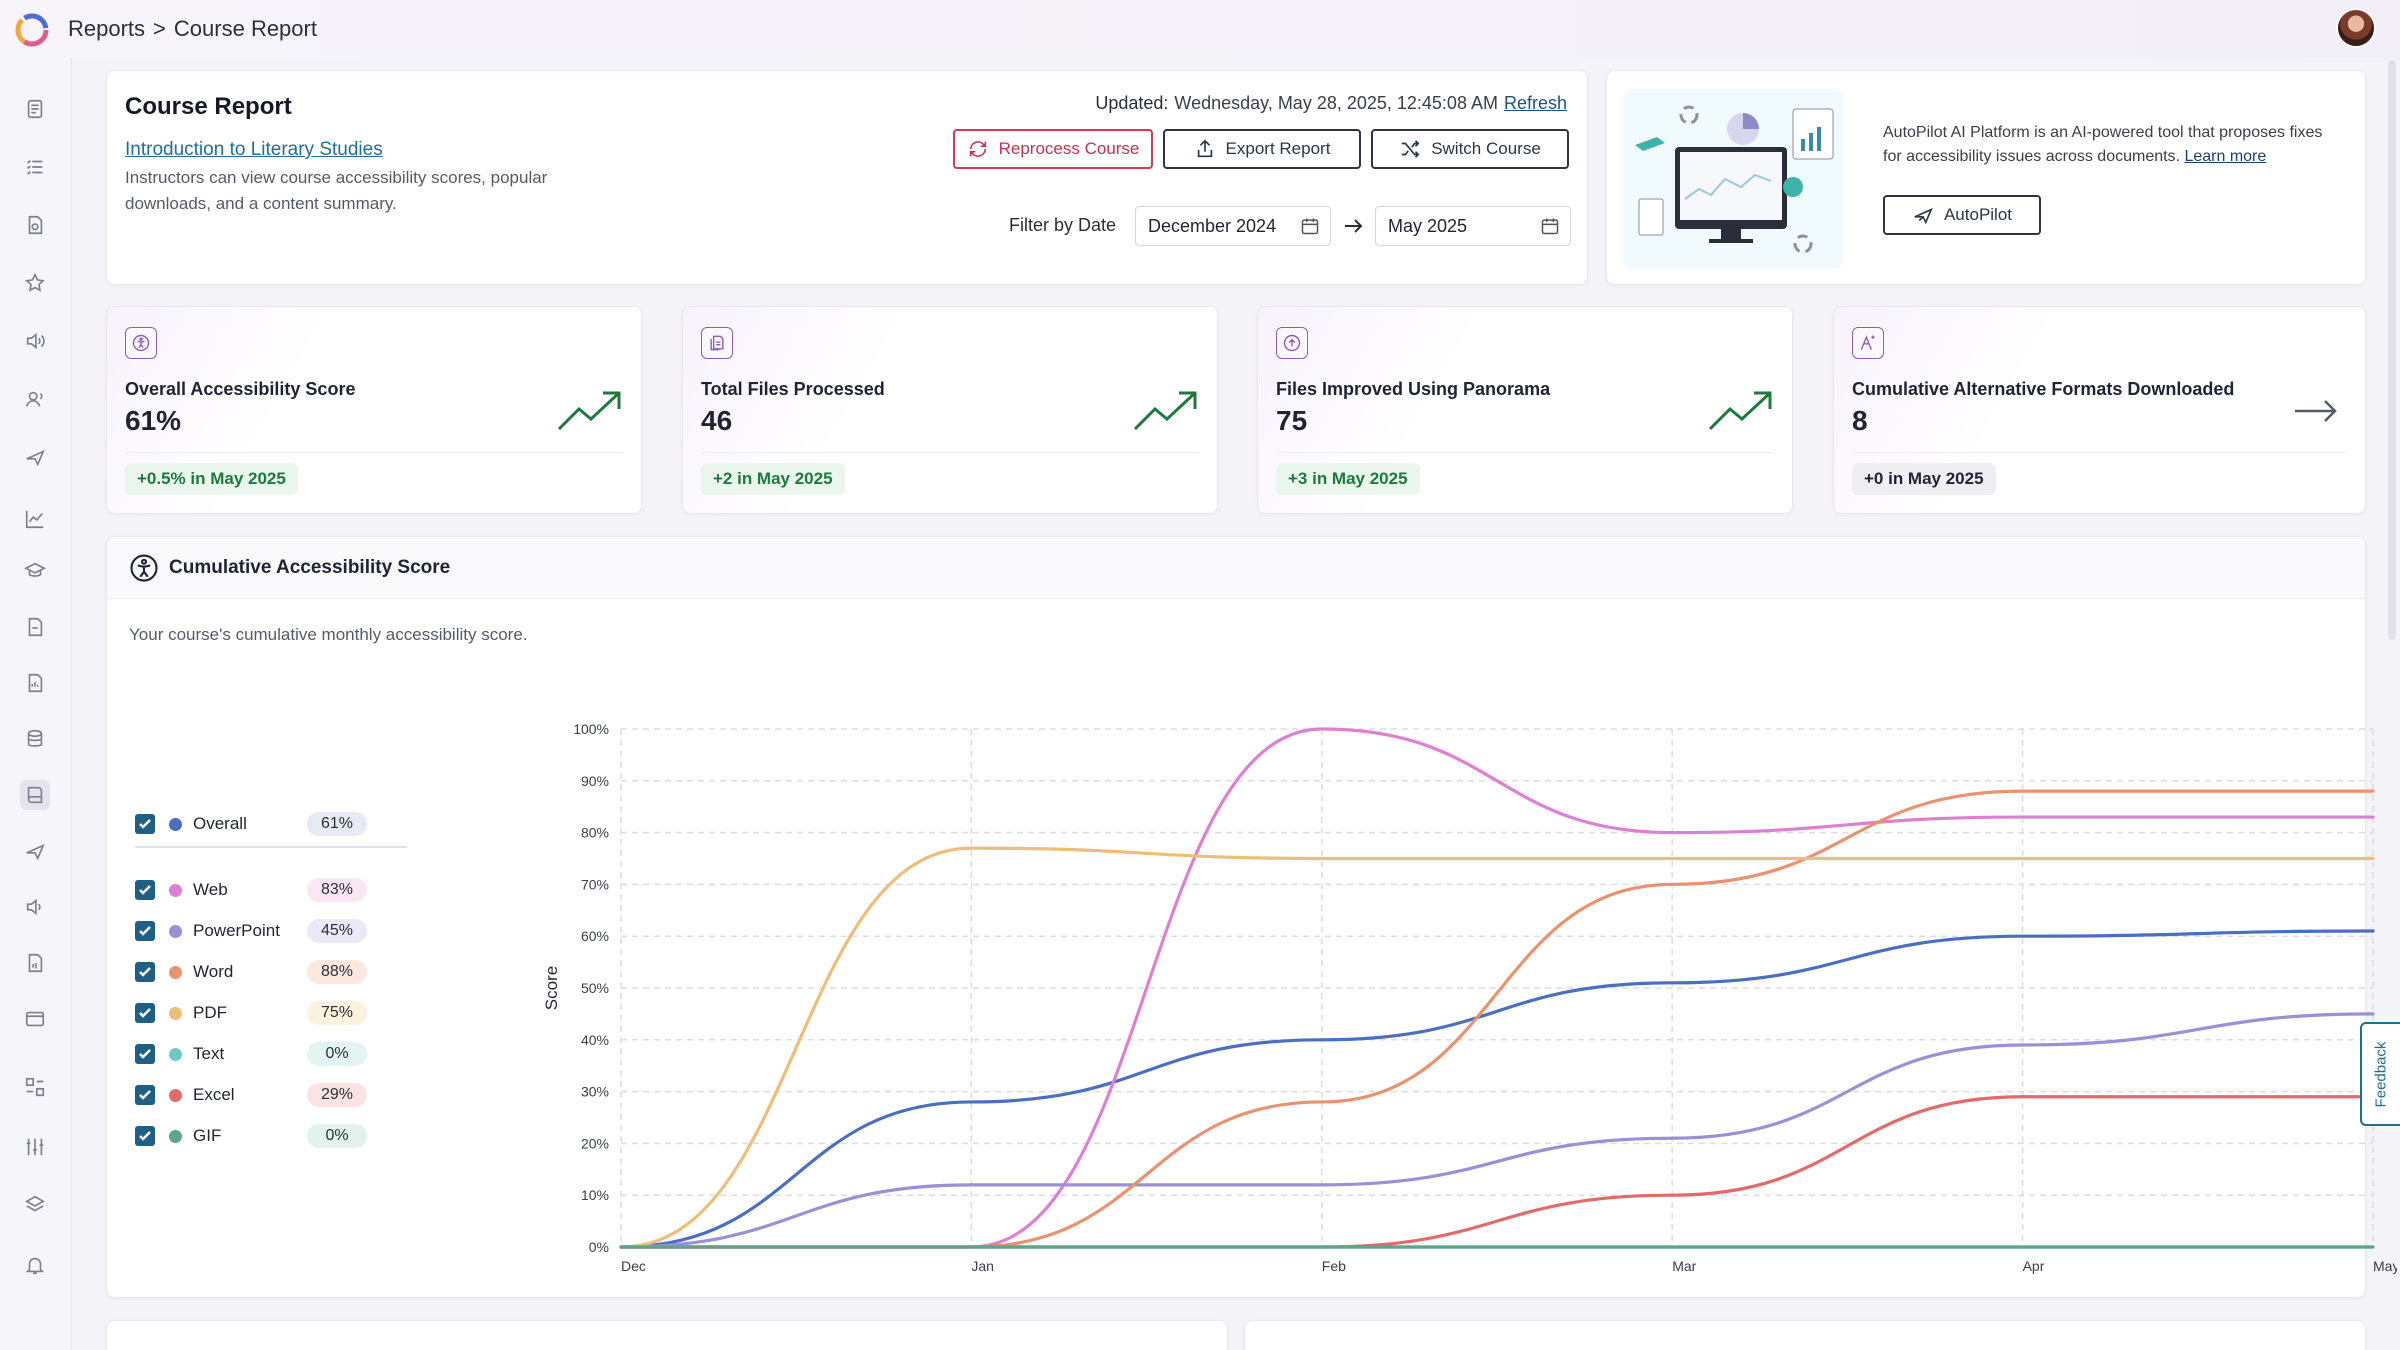 This screenshot has width=2400, height=1350. I want to click on learn-more-link: Learn more, so click(2225, 156).